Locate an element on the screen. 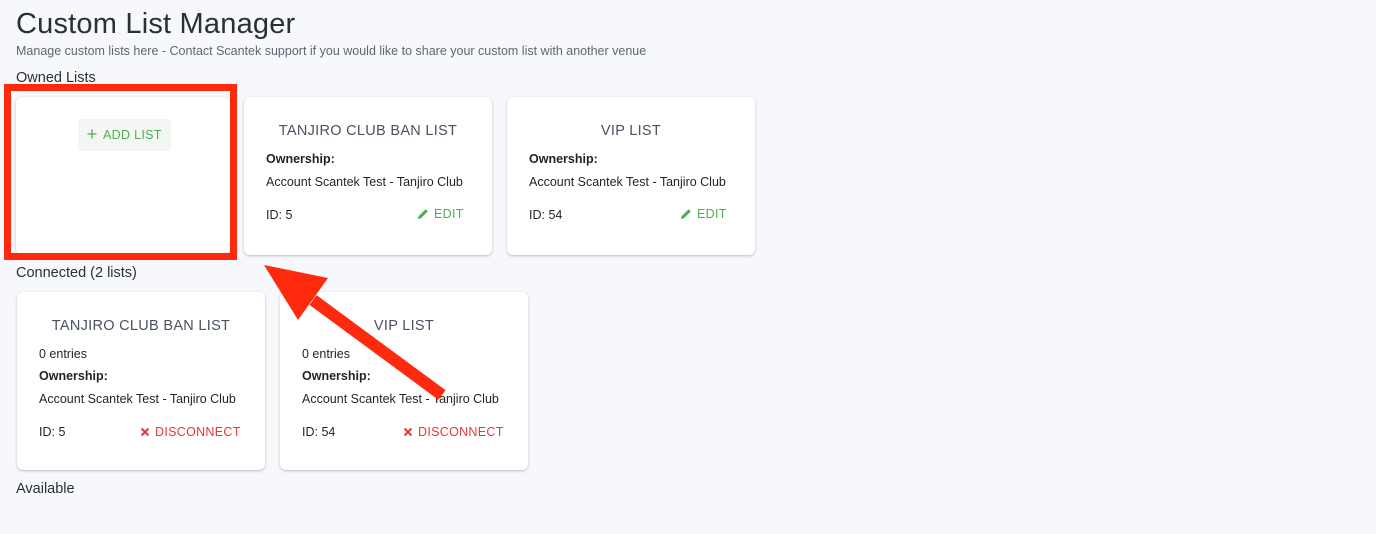 The width and height of the screenshot is (1376, 534). plus-icon is located at coordinates (92, 135).